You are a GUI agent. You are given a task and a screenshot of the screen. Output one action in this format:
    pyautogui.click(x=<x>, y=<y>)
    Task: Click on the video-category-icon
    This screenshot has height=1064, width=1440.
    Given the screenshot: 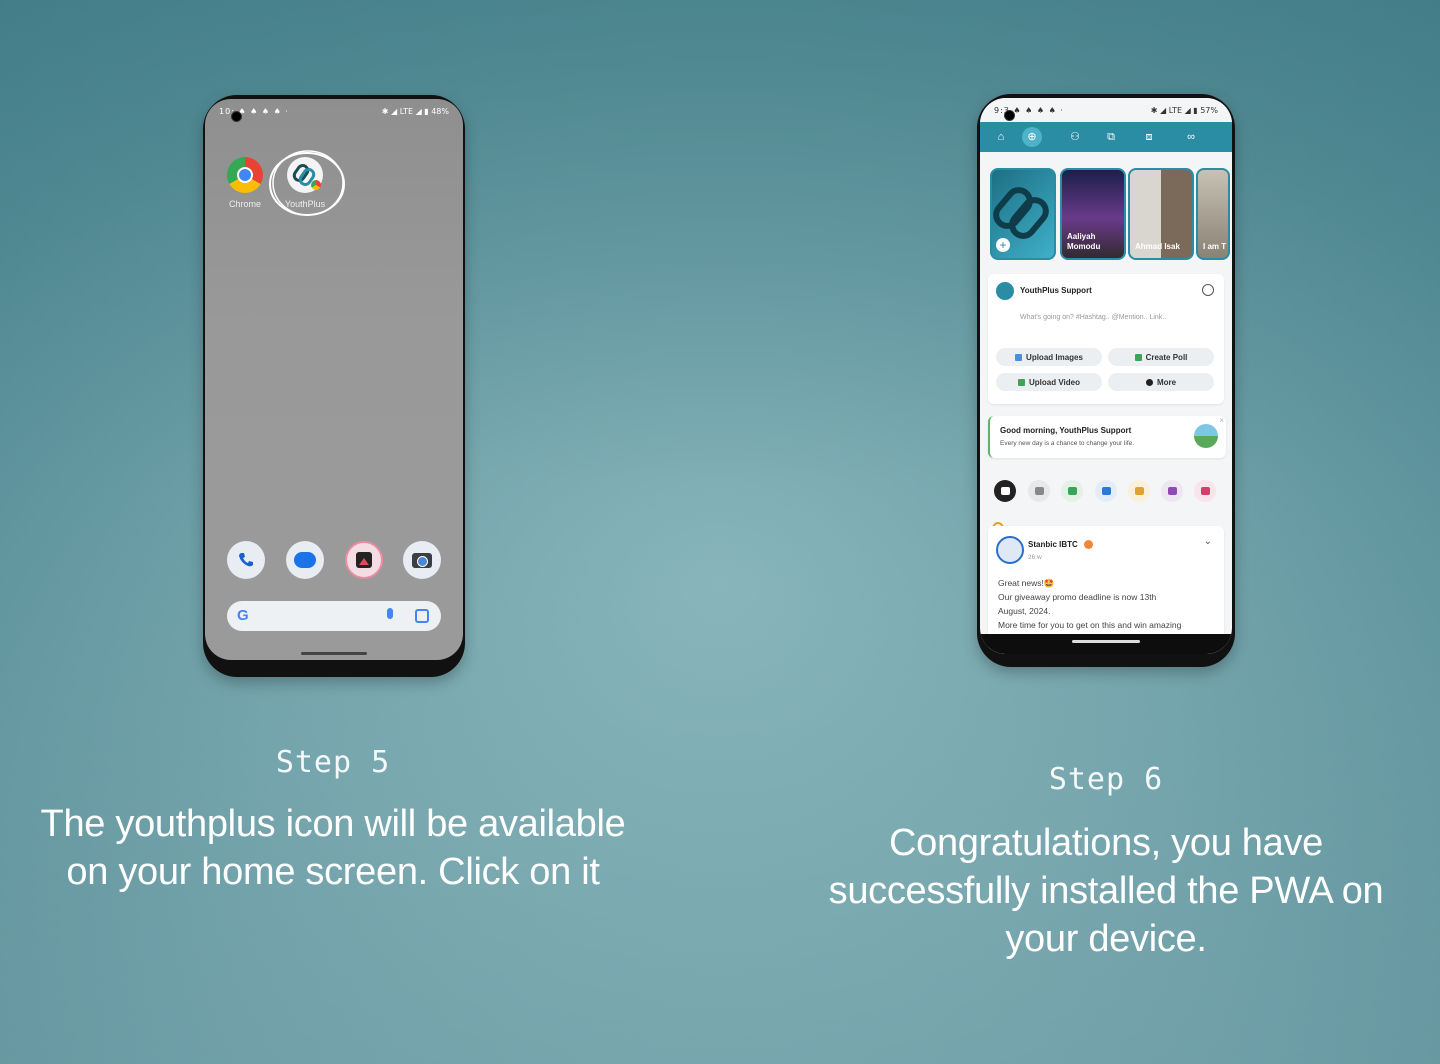 What is the action you would take?
    pyautogui.click(x=1106, y=491)
    